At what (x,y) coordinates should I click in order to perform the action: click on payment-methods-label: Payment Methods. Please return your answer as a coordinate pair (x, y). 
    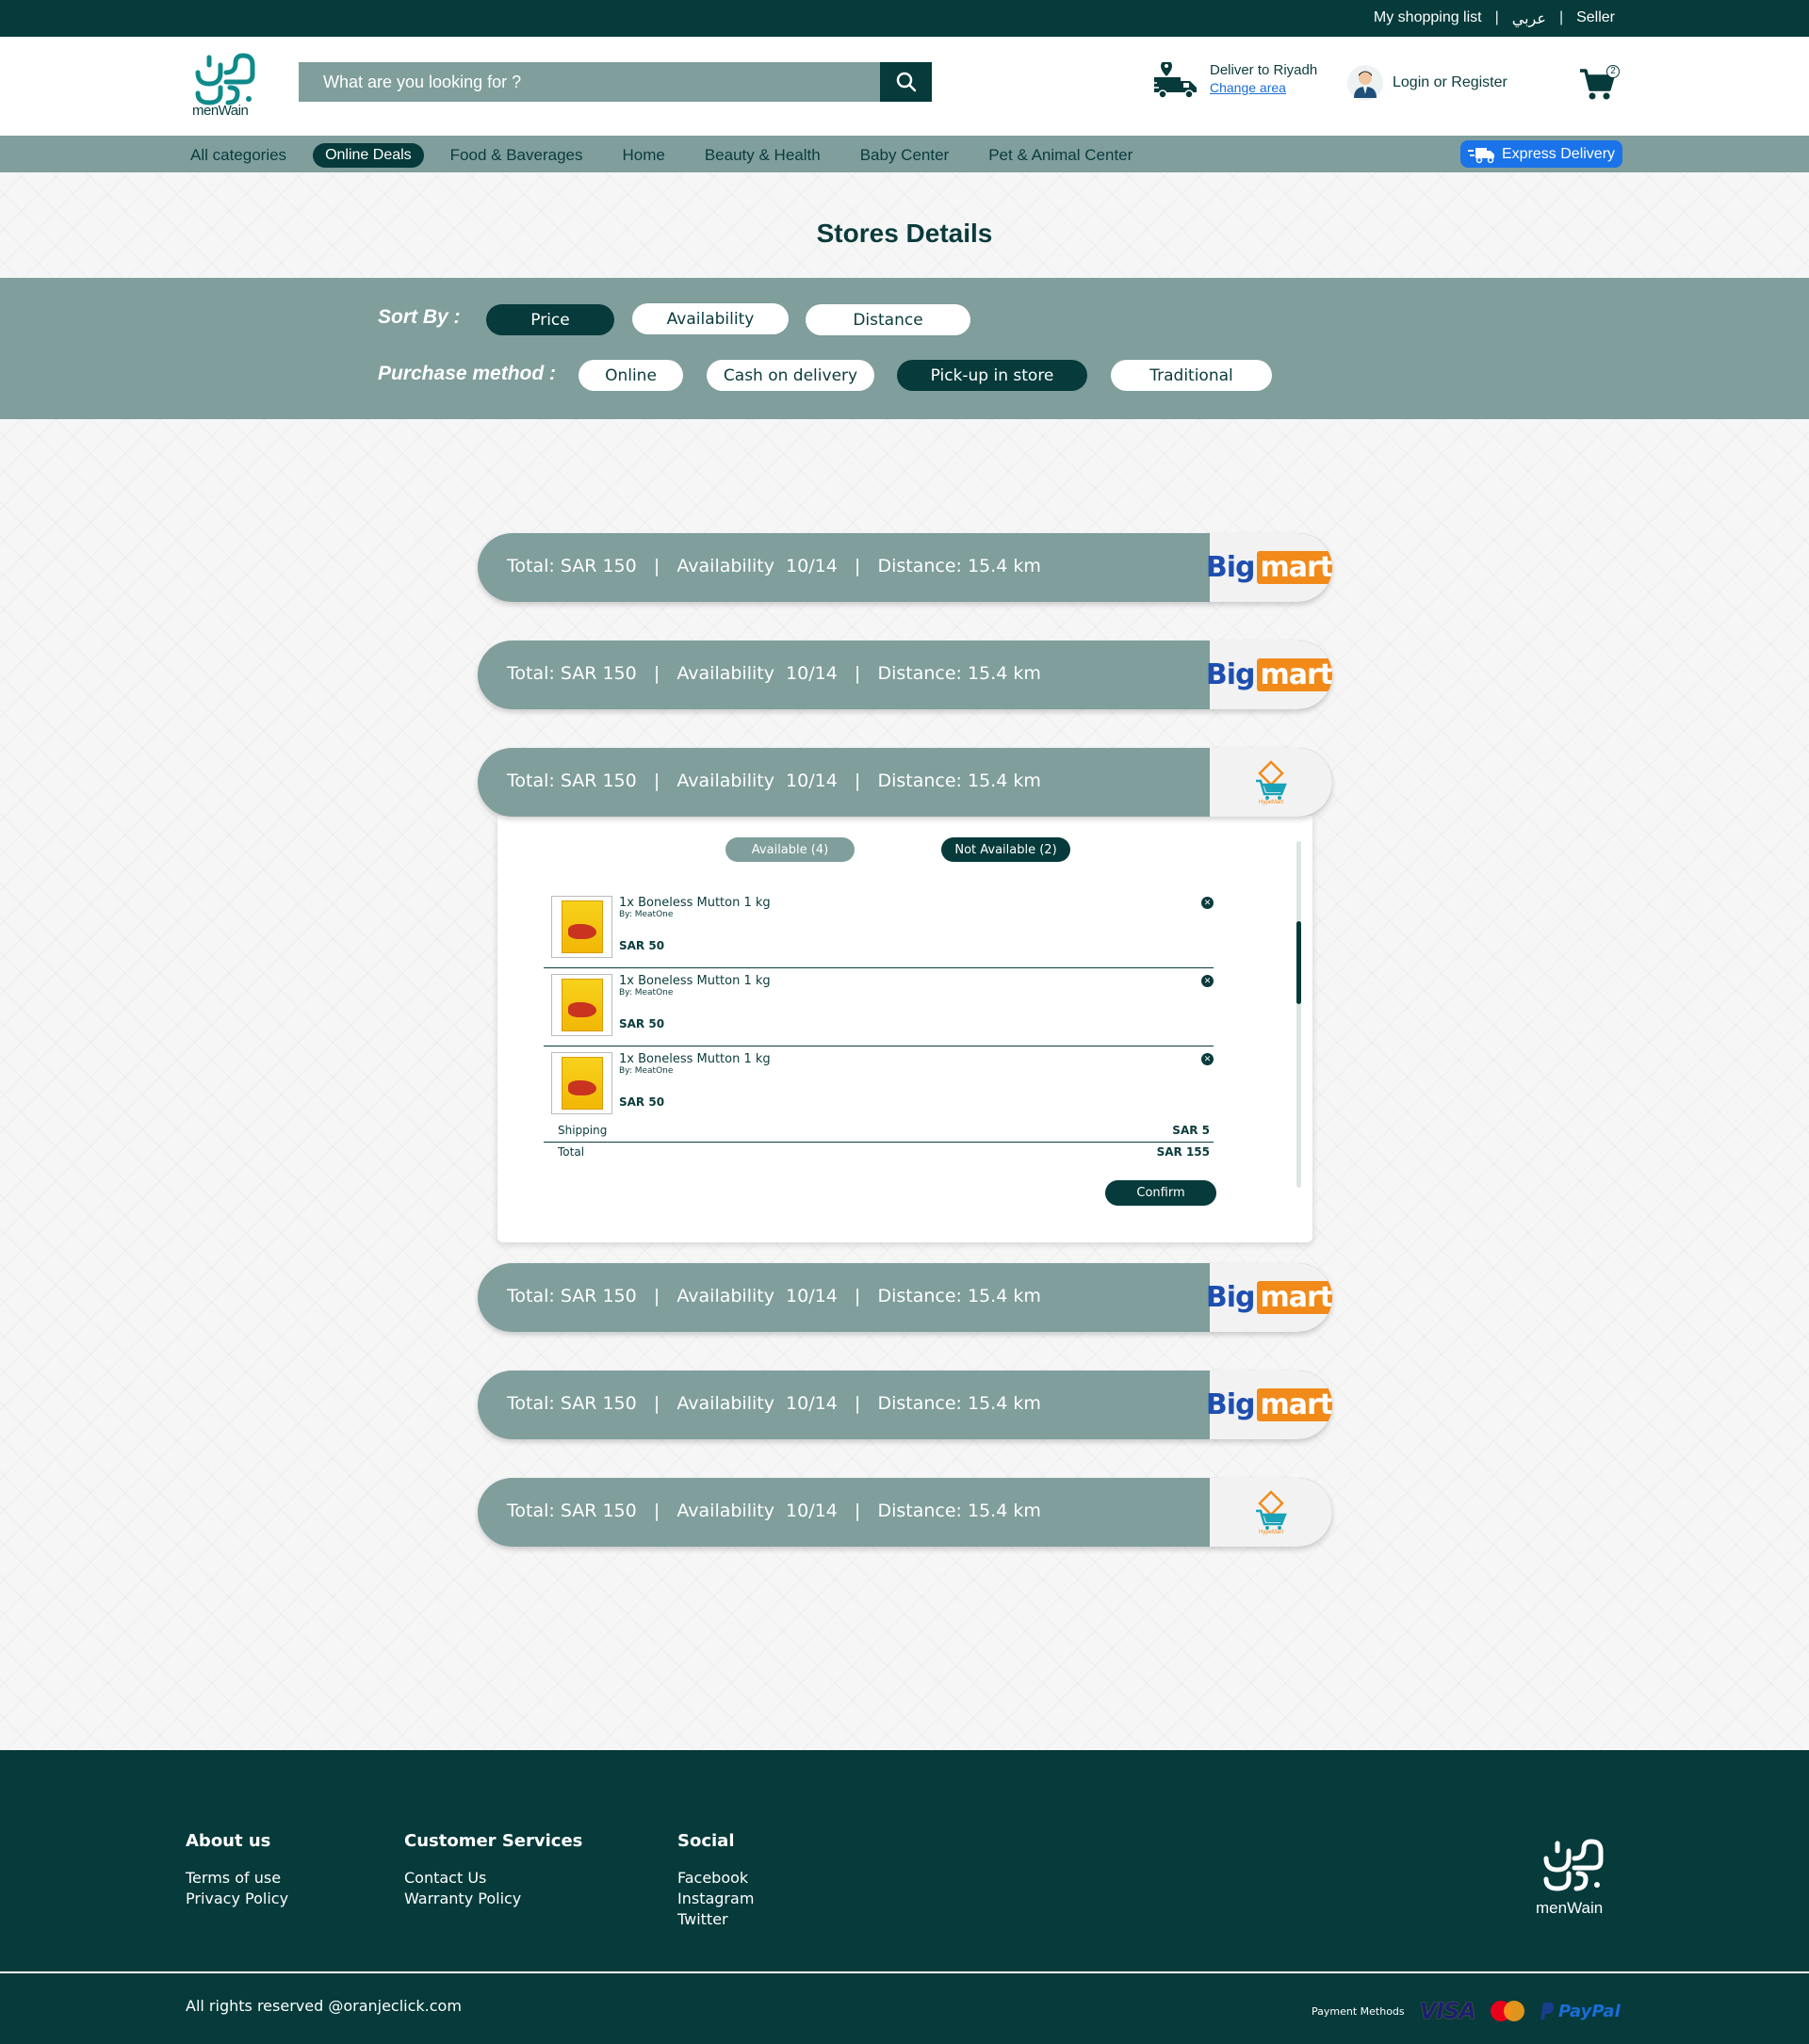
    Looking at the image, I should click on (1358, 2011).